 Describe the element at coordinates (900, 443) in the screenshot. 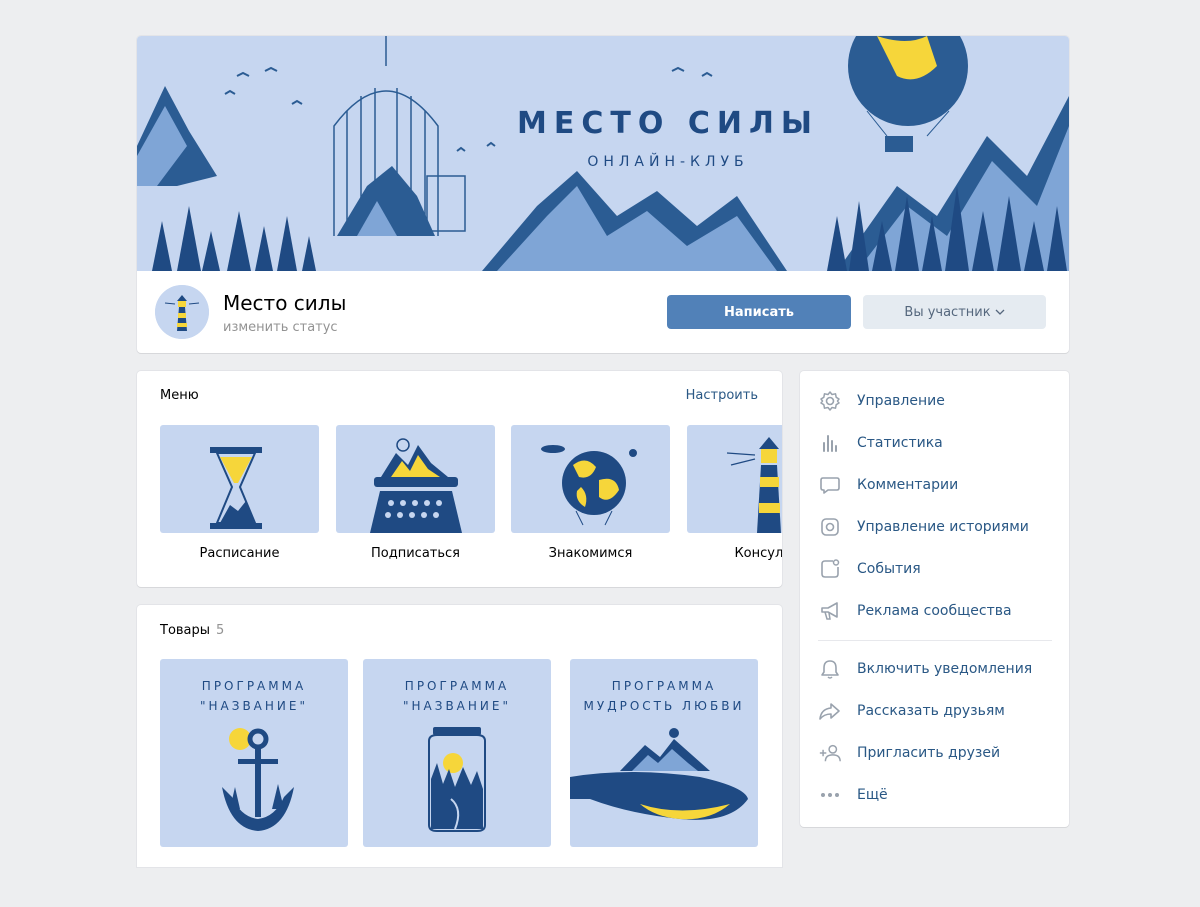

I see `action-label: Статистика` at that location.